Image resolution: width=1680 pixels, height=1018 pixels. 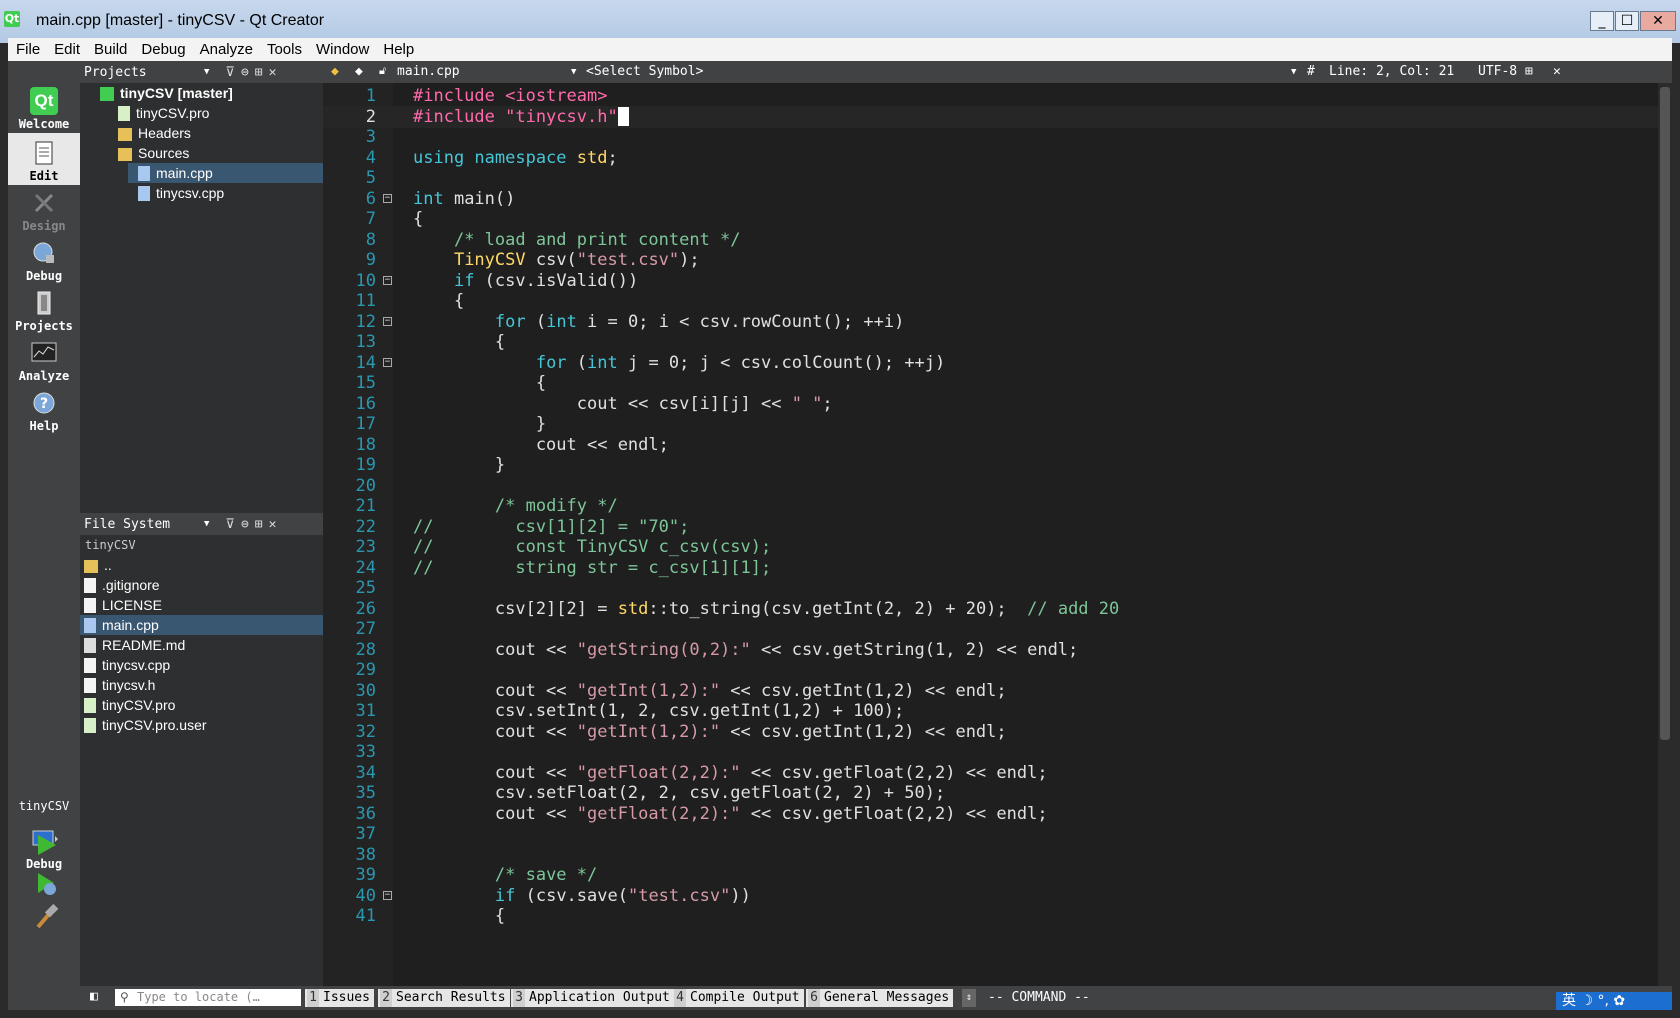 I want to click on scrollbar-thumb, so click(x=1665, y=413).